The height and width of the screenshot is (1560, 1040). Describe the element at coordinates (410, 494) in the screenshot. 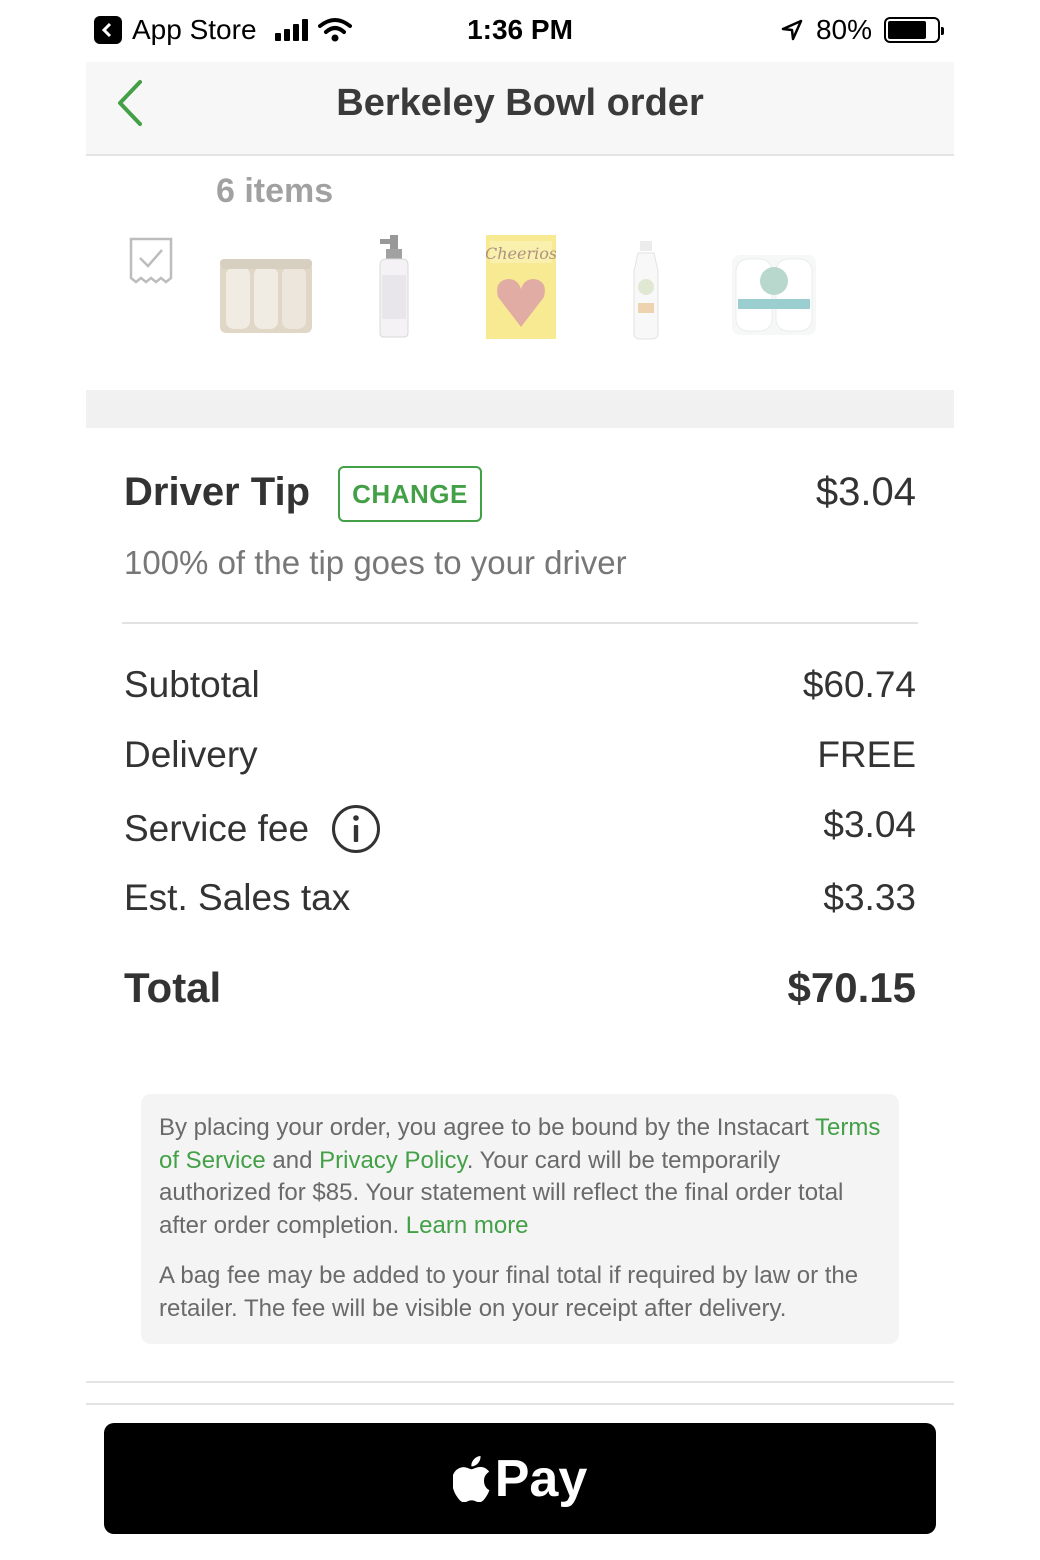

I see `change-tip-button: CHANGE` at that location.